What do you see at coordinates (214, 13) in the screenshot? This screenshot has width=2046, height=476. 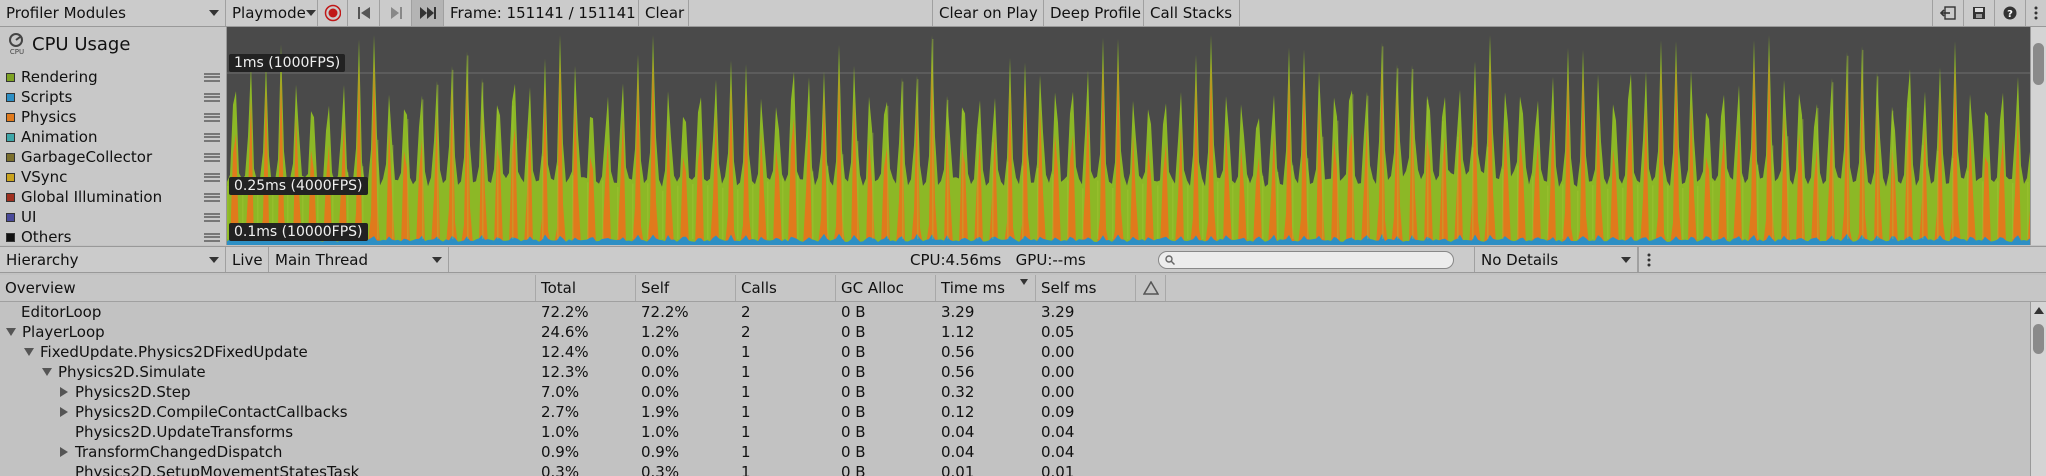 I see `chevron-down-icon` at bounding box center [214, 13].